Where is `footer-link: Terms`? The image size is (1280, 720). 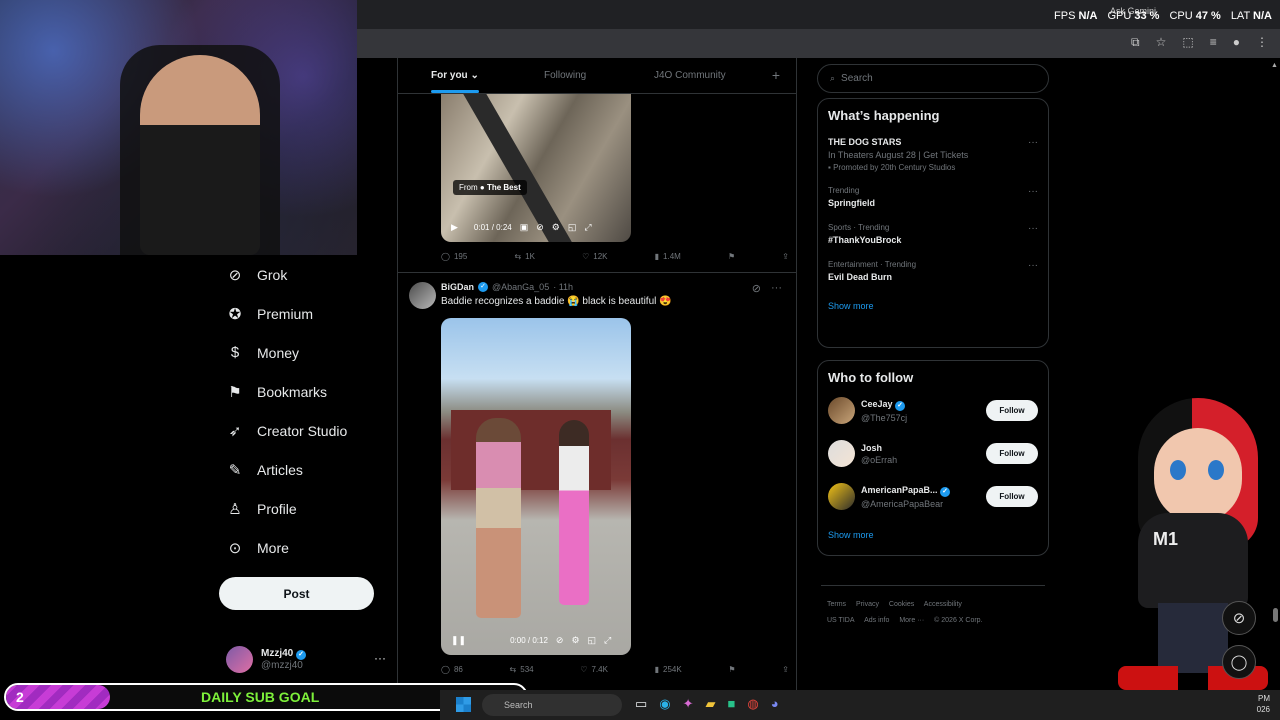
footer-link: Terms is located at coordinates (836, 604).